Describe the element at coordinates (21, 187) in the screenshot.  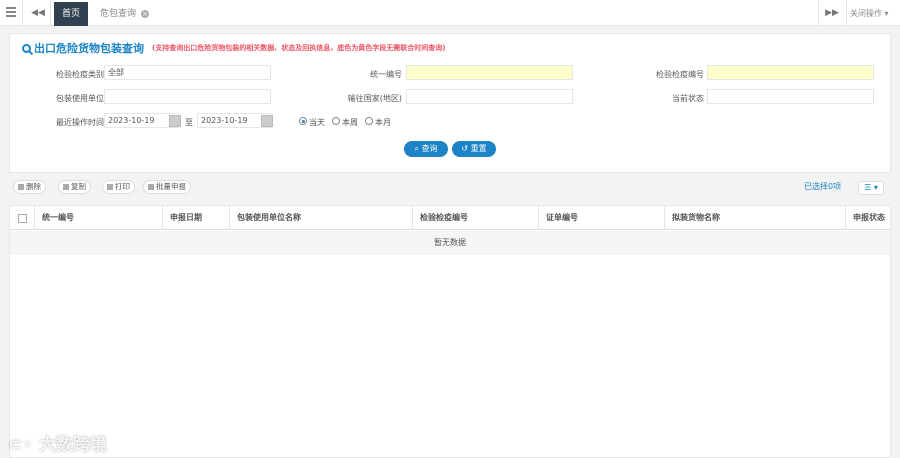
I see `trash-icon` at that location.